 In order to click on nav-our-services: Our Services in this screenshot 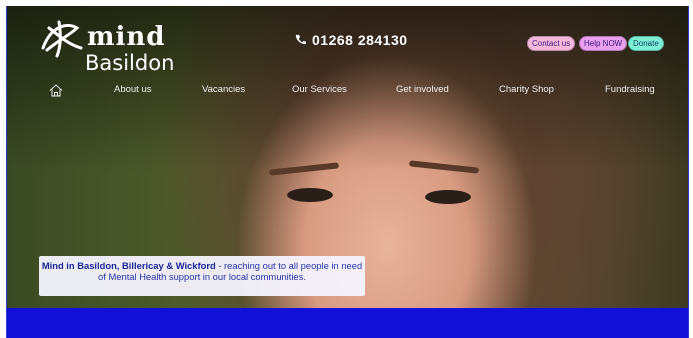, I will do `click(319, 89)`.